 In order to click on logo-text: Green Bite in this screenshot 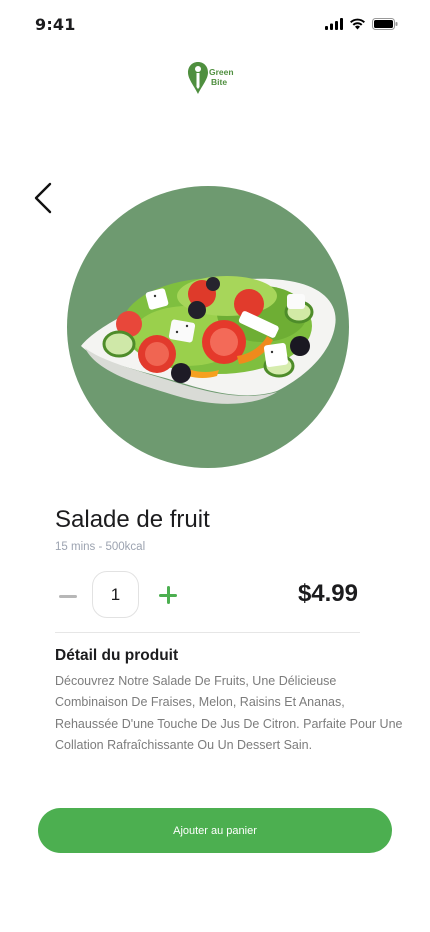, I will do `click(221, 77)`.